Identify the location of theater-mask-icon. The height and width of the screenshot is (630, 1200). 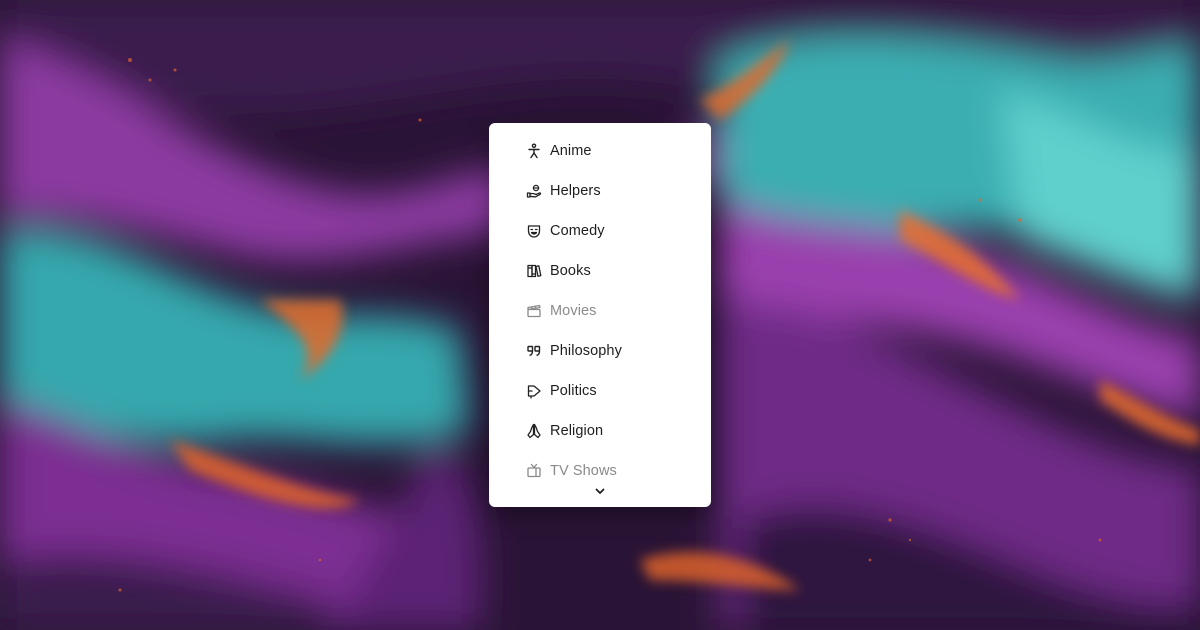
(534, 231).